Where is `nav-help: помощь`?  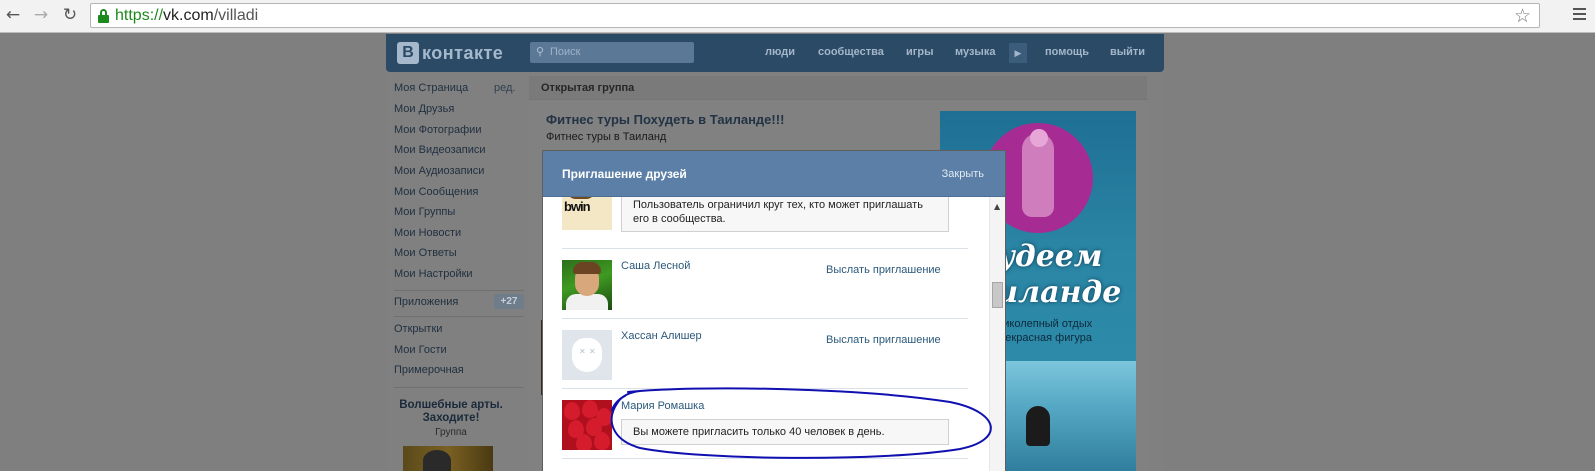
nav-help: помощь is located at coordinates (1067, 52).